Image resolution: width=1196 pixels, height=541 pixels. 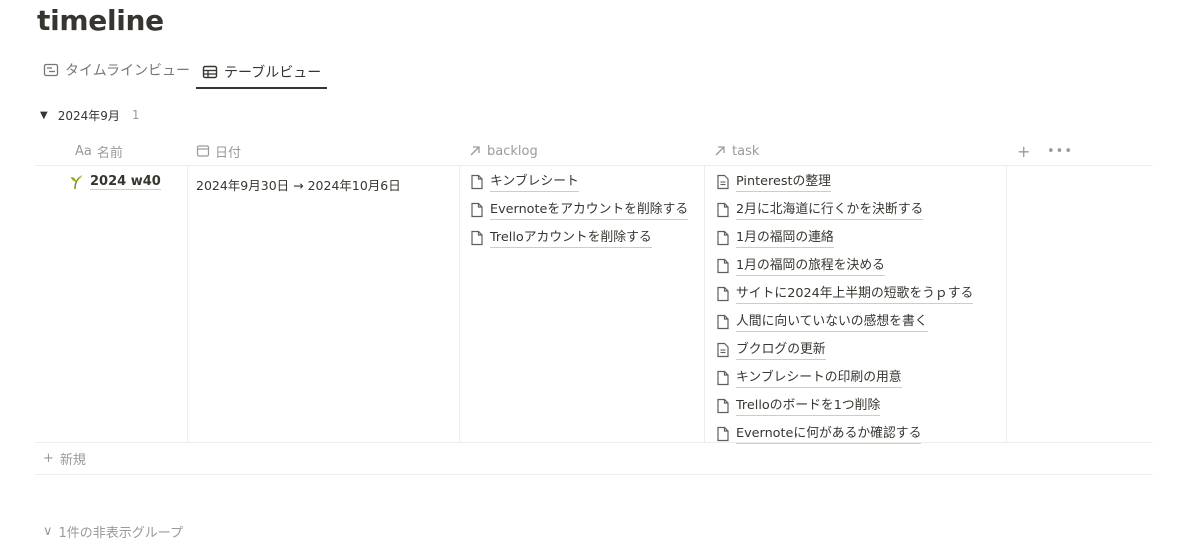 What do you see at coordinates (100, 20) in the screenshot?
I see `page-title: timeline` at bounding box center [100, 20].